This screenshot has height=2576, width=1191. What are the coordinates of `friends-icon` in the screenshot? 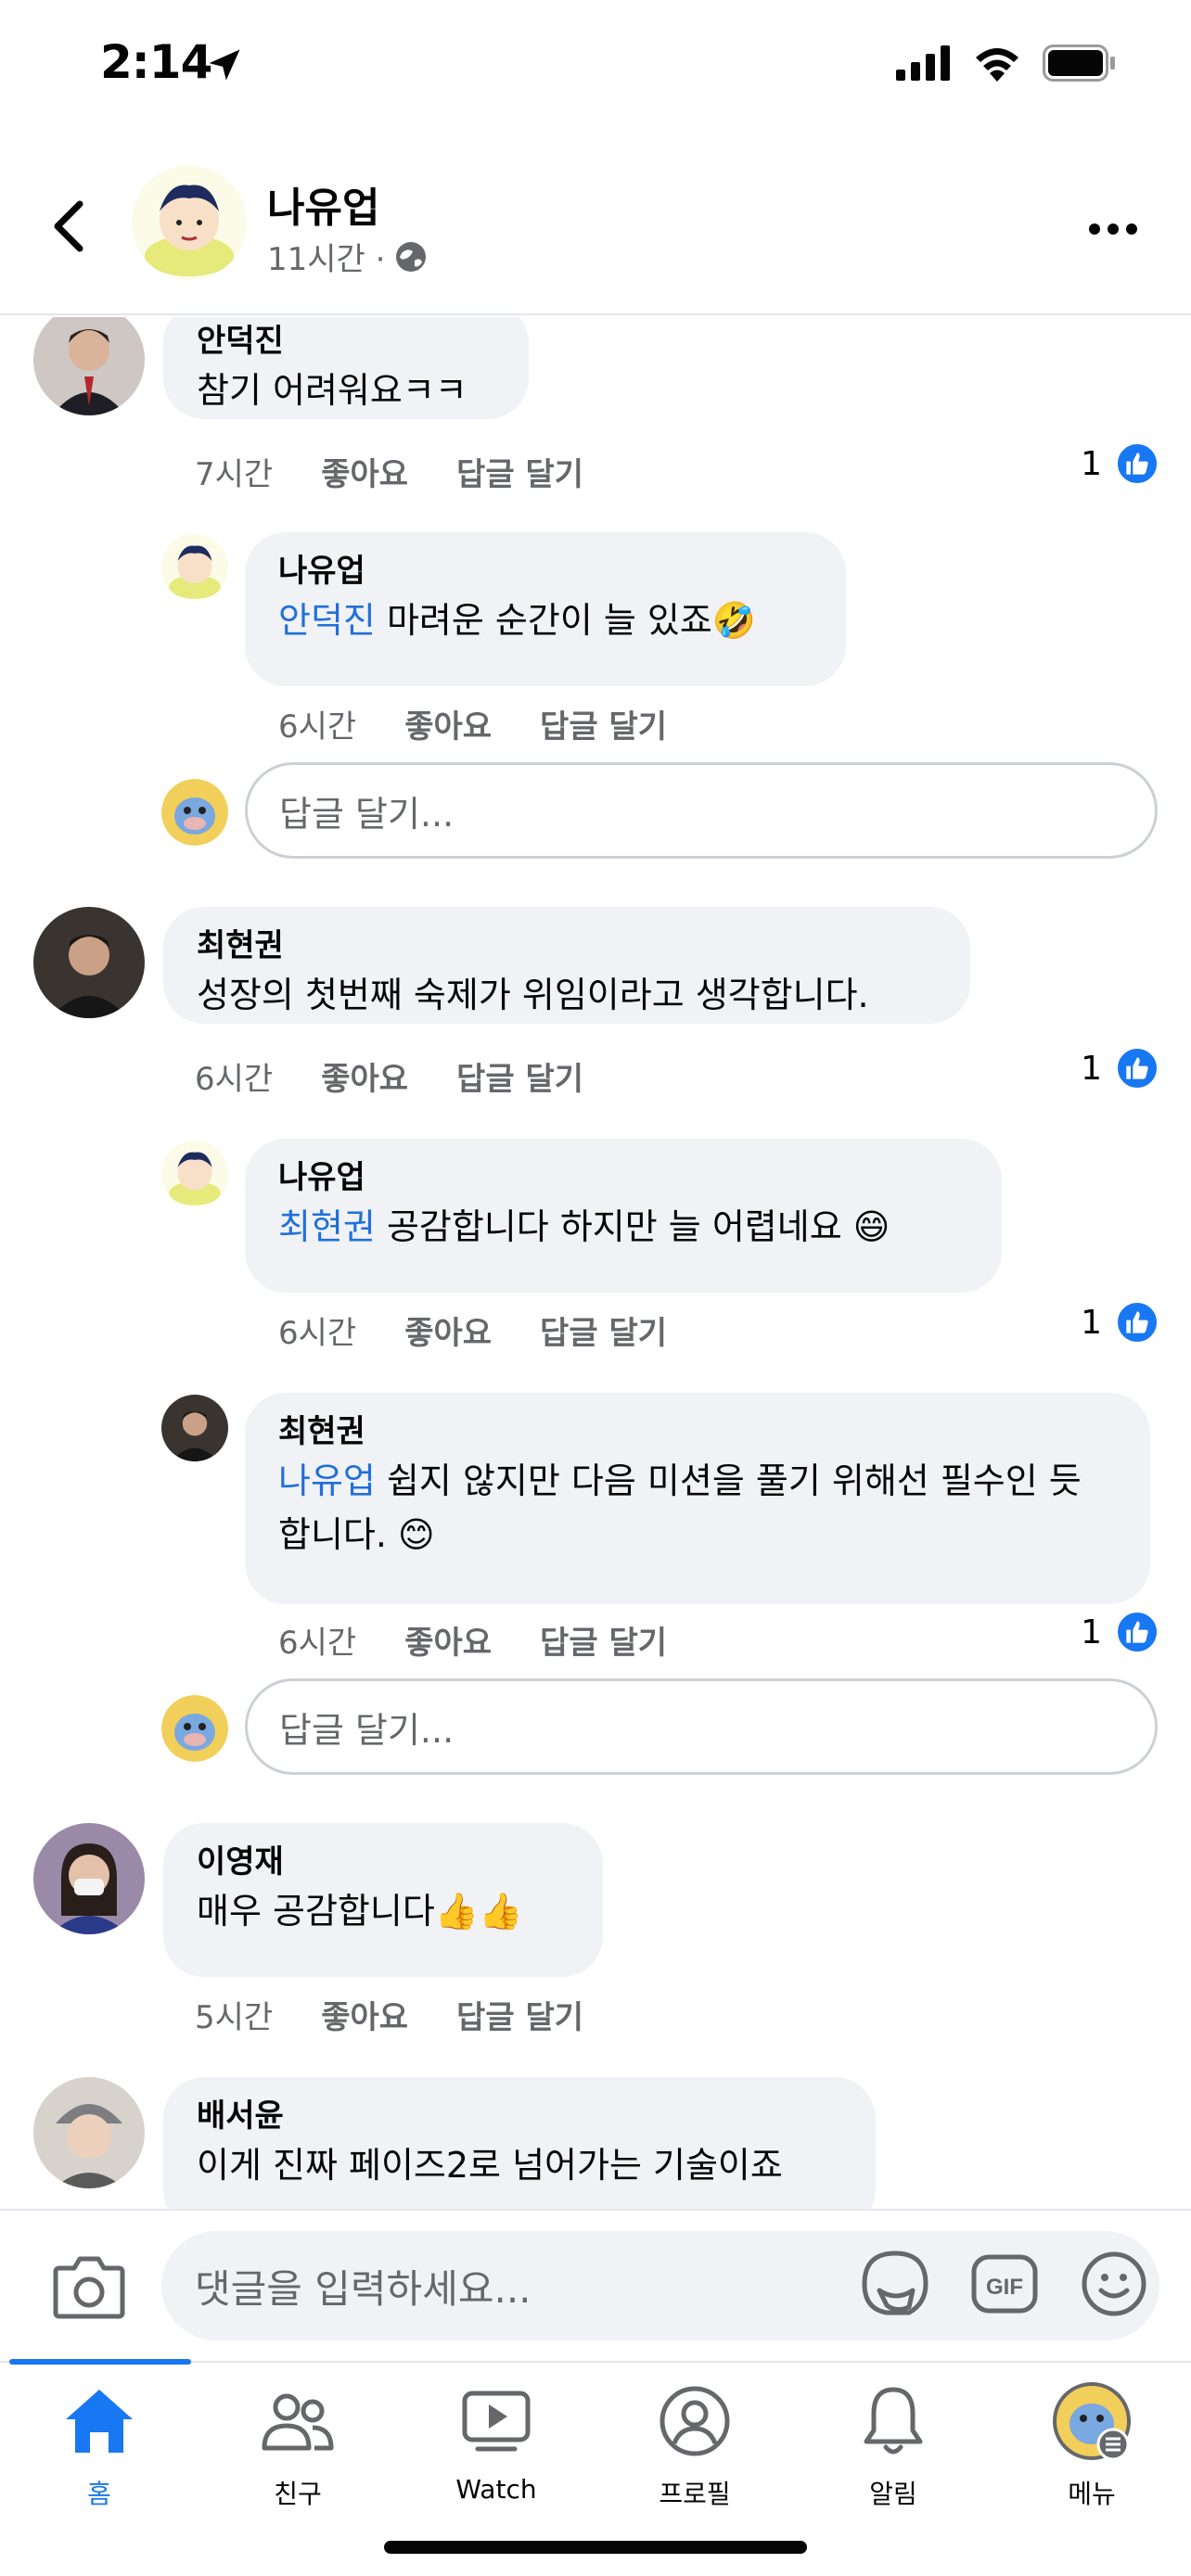 It's located at (298, 2421).